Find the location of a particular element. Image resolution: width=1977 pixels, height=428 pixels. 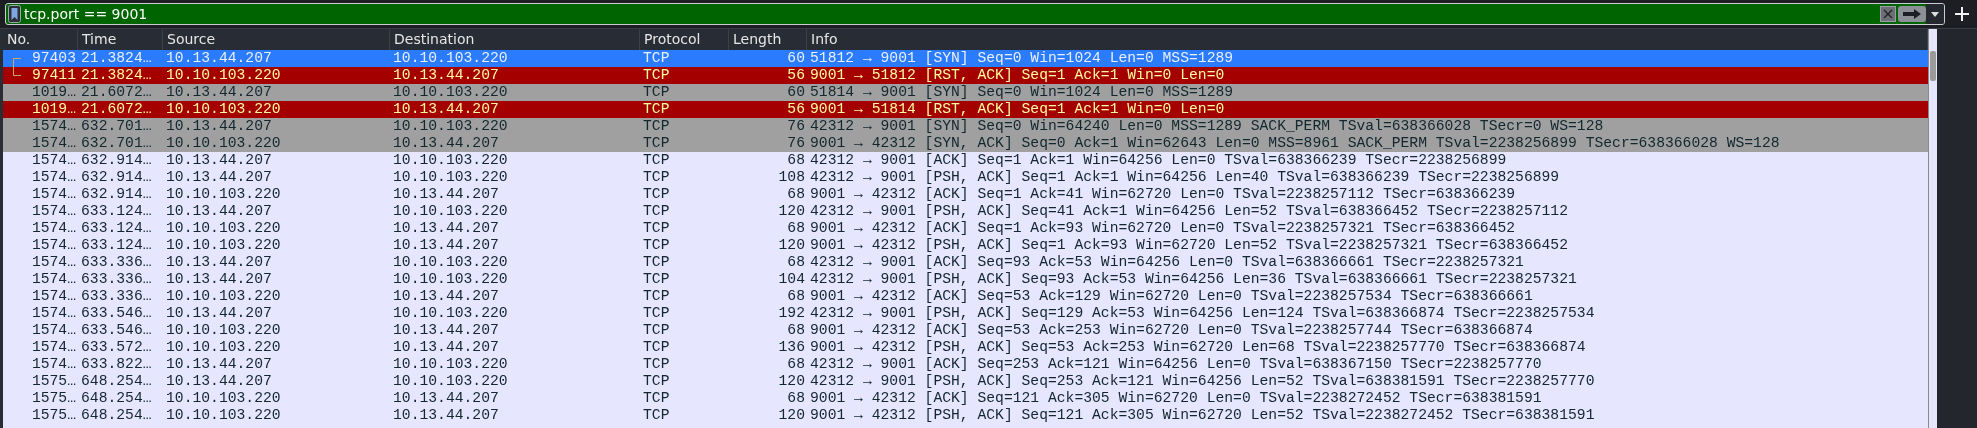

close-icon is located at coordinates (1888, 14).